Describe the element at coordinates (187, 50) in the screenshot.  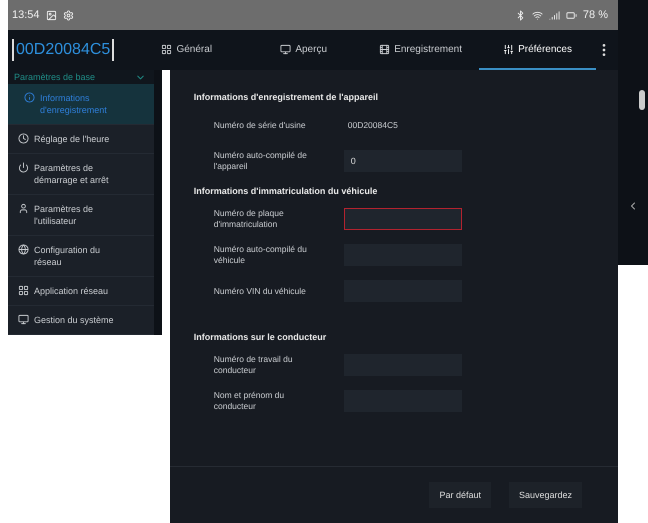
I see `tab: Général` at that location.